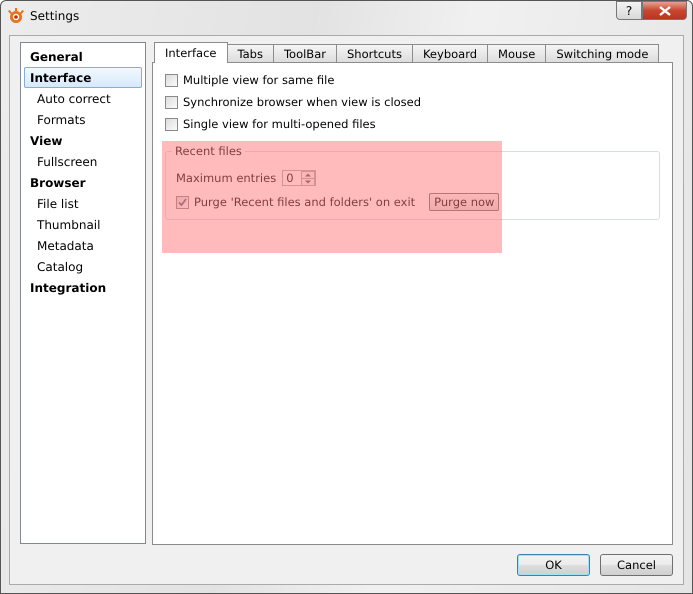 This screenshot has width=693, height=594. I want to click on tree-item: Fullscreen, so click(83, 161).